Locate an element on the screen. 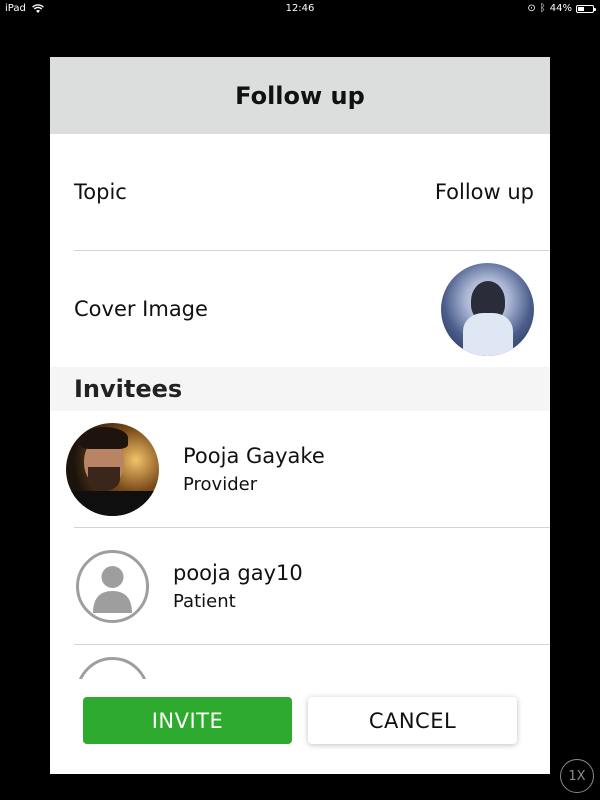 The image size is (600, 800). status-right: ⊙ ᛒ 44% is located at coordinates (561, 8).